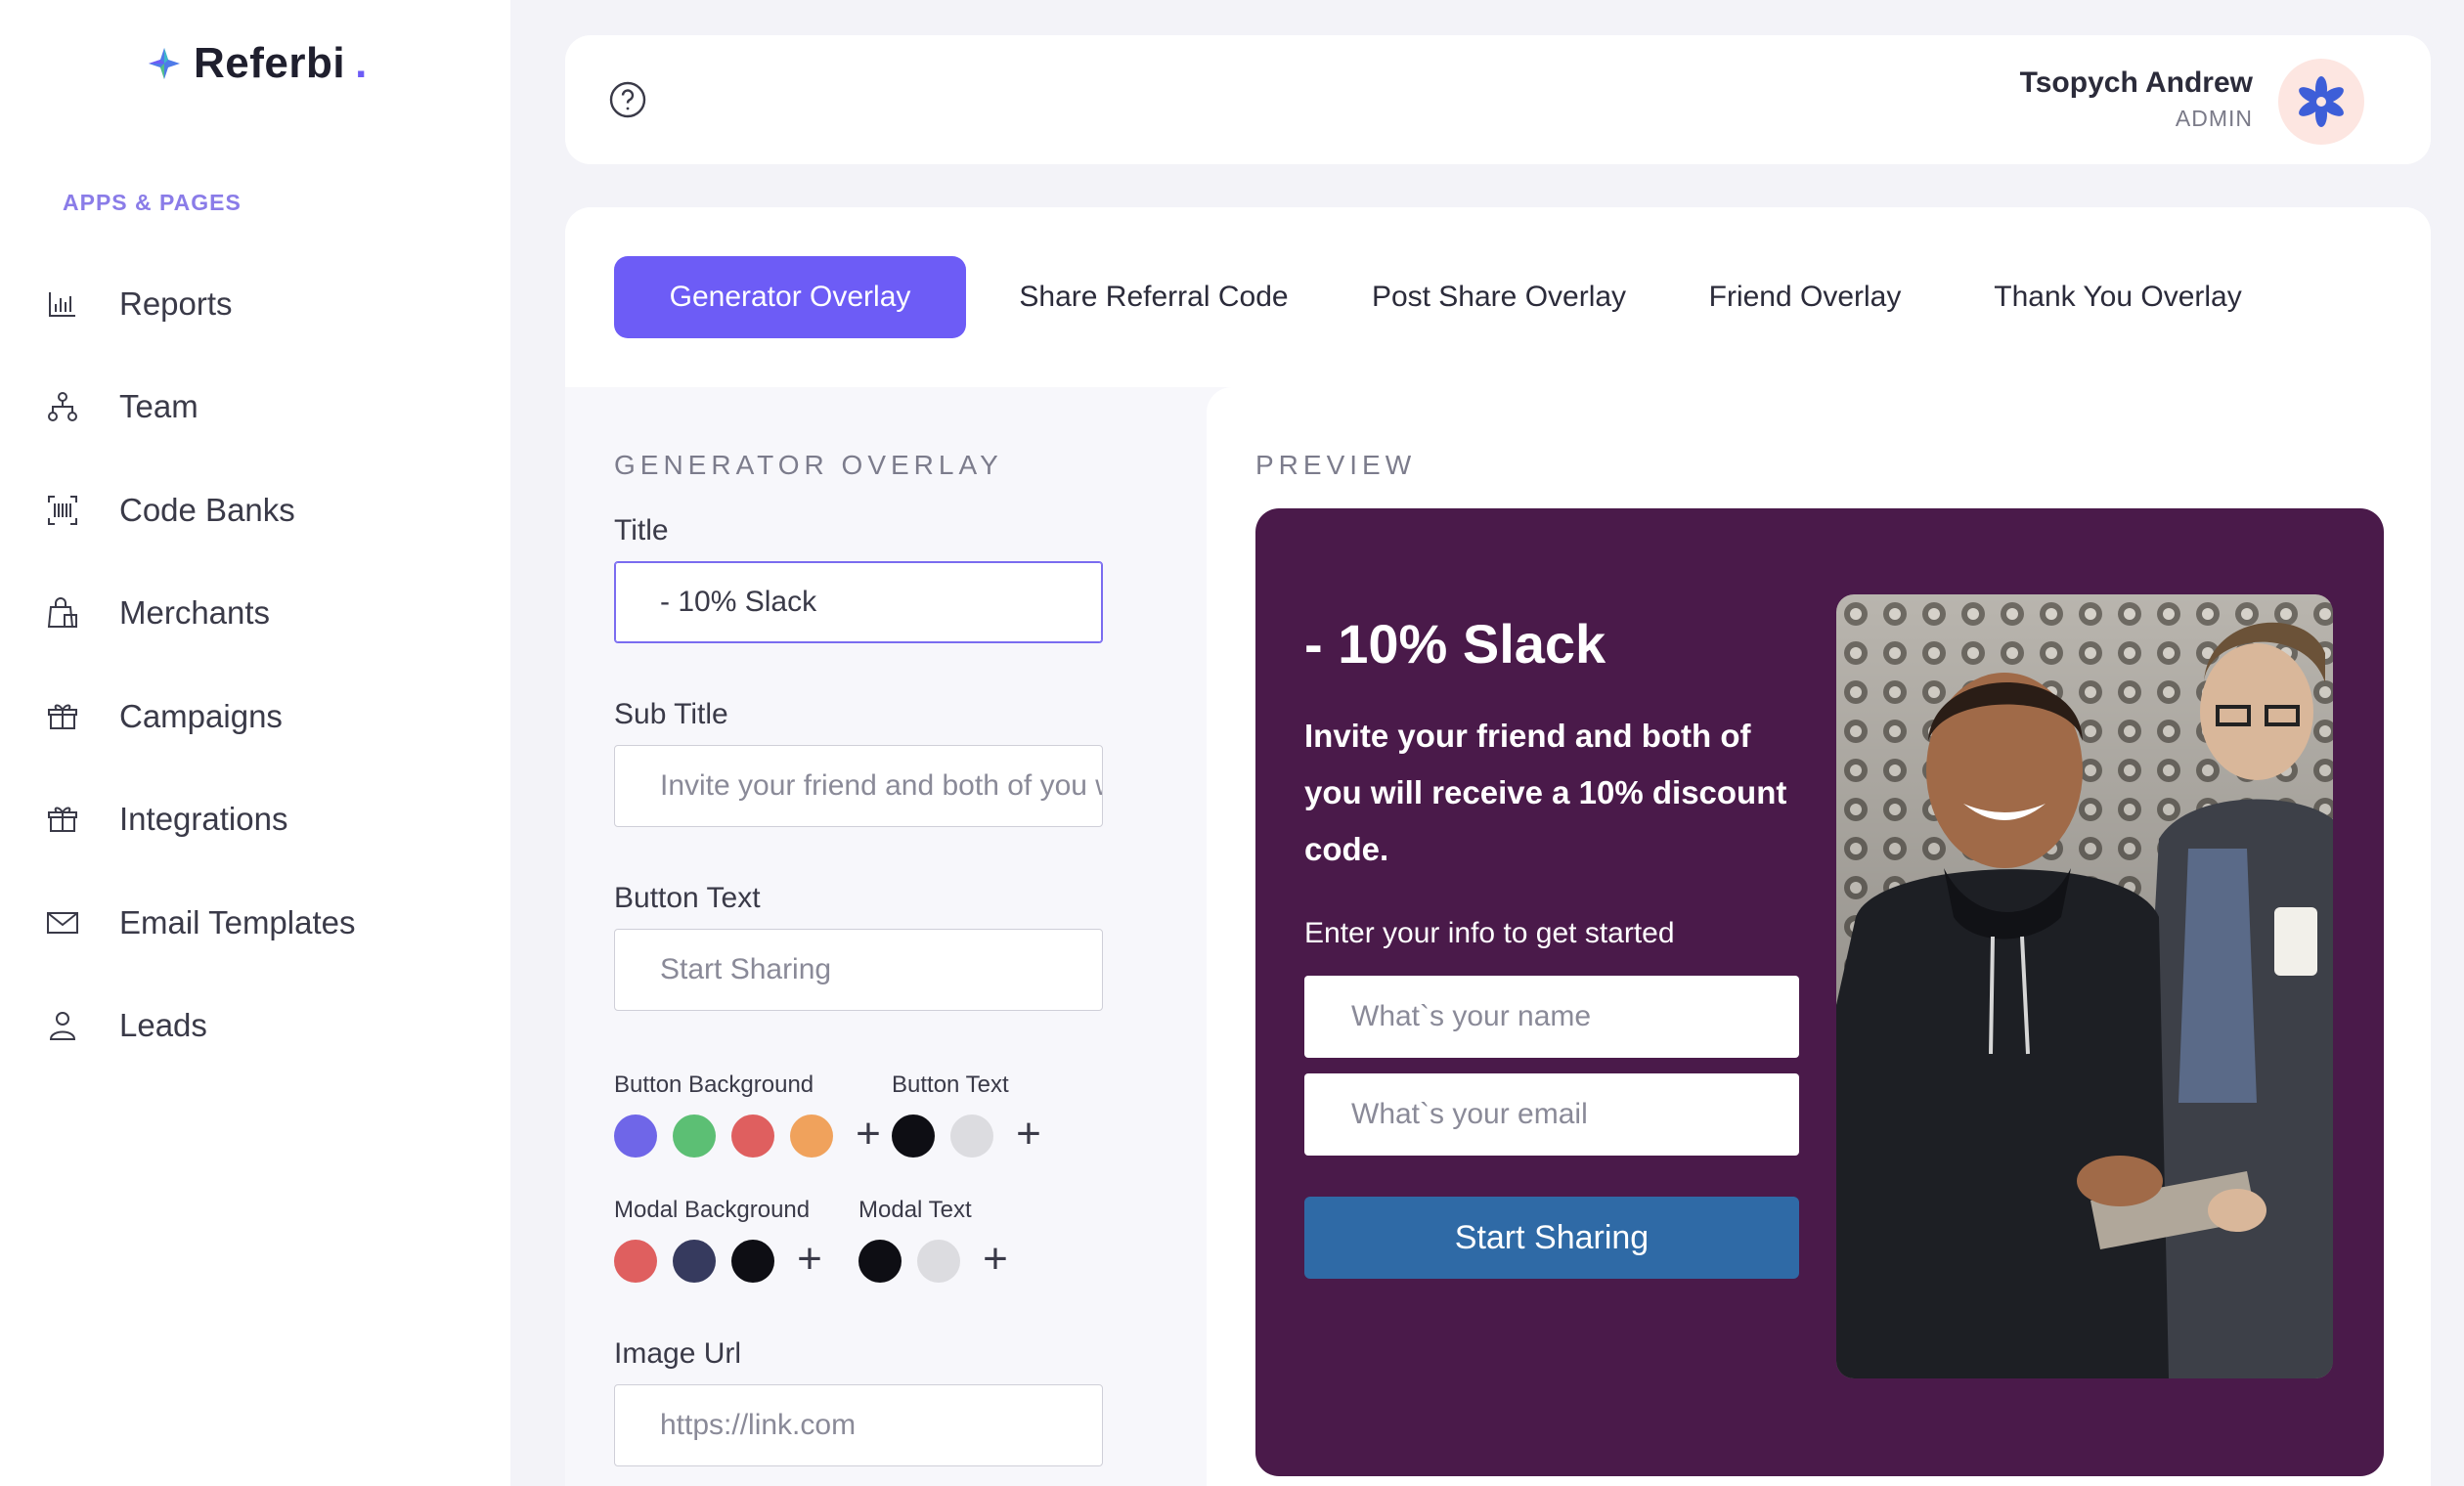 This screenshot has height=1486, width=2464. Describe the element at coordinates (687, 898) in the screenshot. I see `button-text-label: Button Text` at that location.